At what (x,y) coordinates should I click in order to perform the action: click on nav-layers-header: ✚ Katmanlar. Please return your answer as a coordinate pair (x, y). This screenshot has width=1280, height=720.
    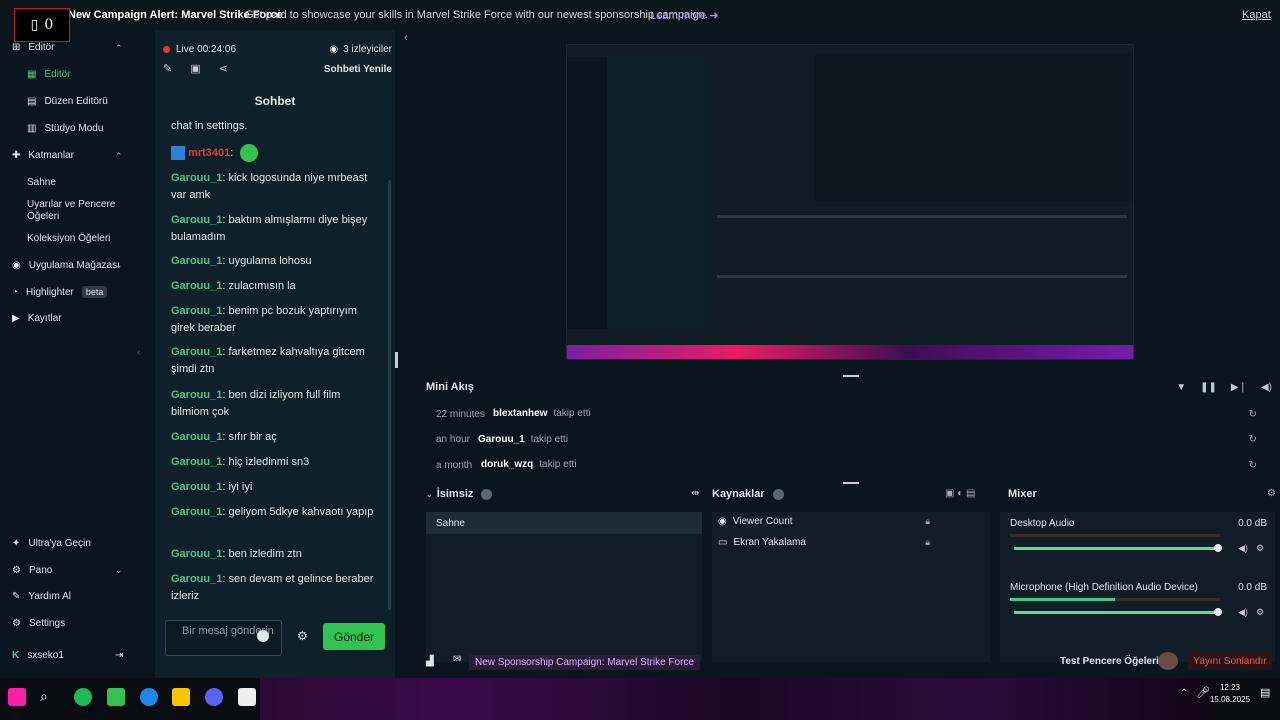
    Looking at the image, I should click on (43, 155).